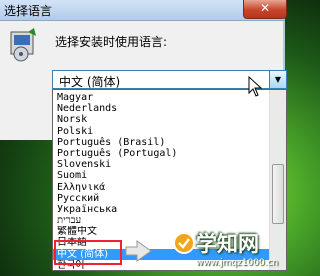  Describe the element at coordinates (278, 194) in the screenshot. I see `scrollbar-thumb` at that location.